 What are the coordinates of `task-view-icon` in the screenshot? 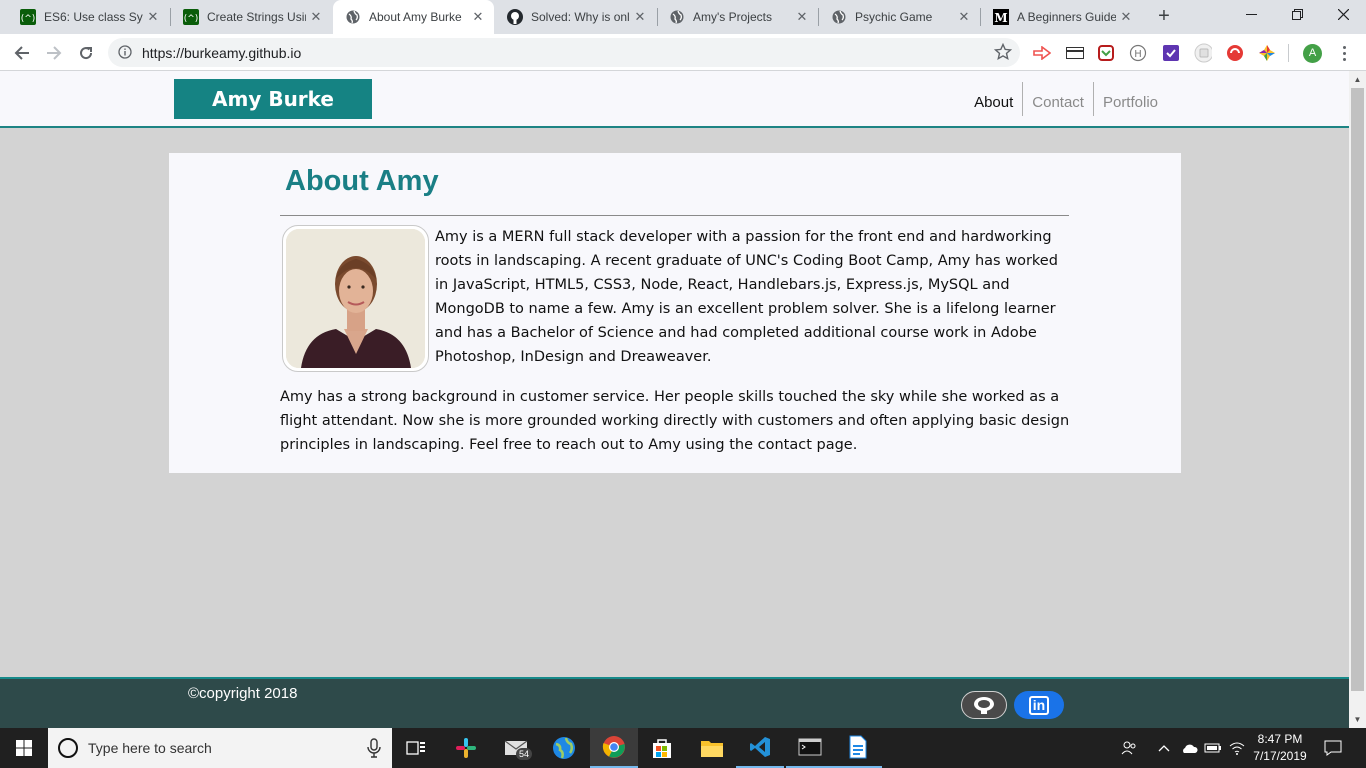 It's located at (416, 748).